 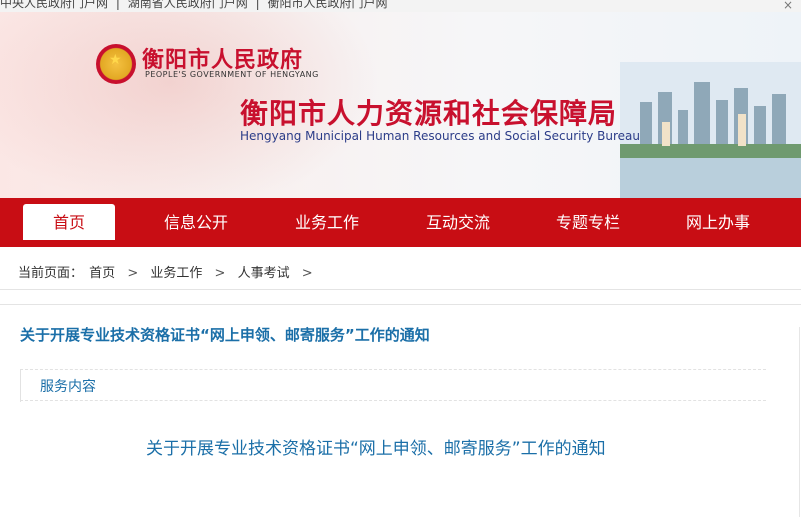 I want to click on top-link-central-gov: 中央人民政府门户网, so click(x=54, y=5).